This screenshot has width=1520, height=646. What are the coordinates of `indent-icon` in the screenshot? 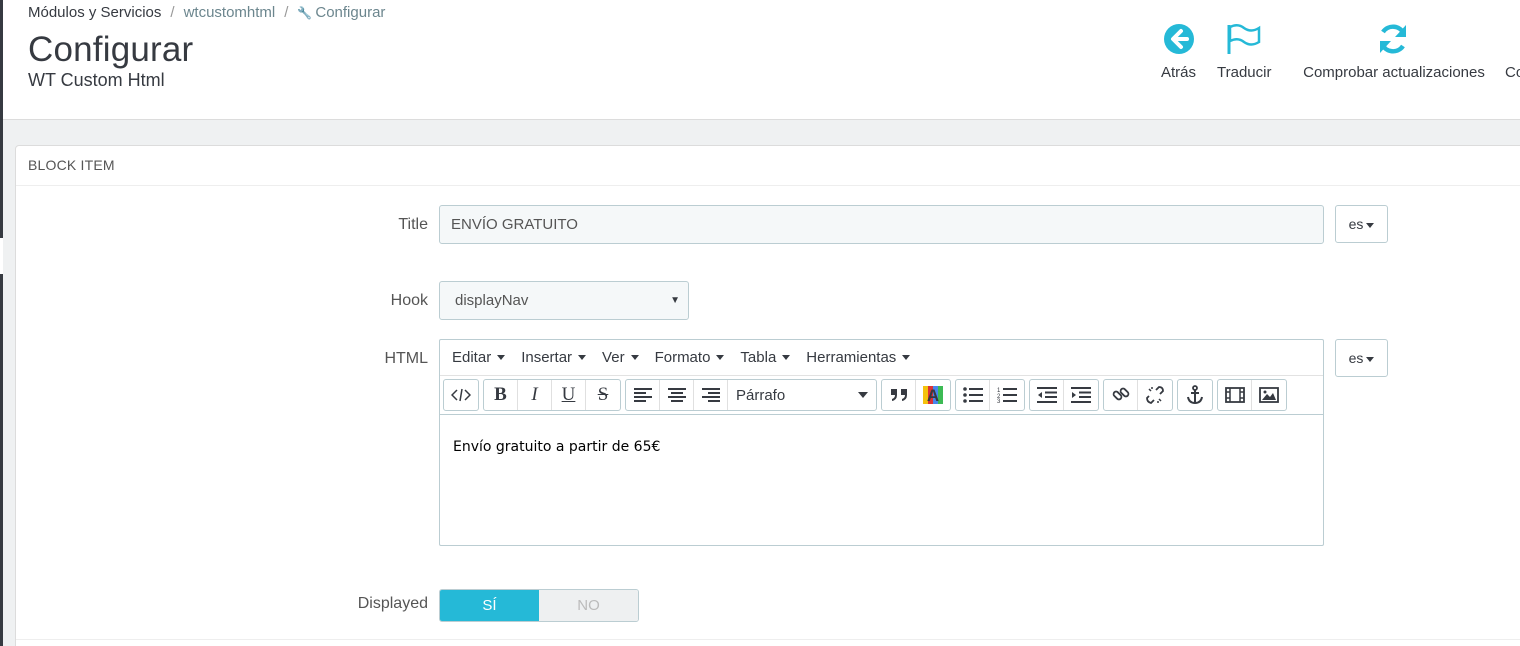 It's located at (1081, 395).